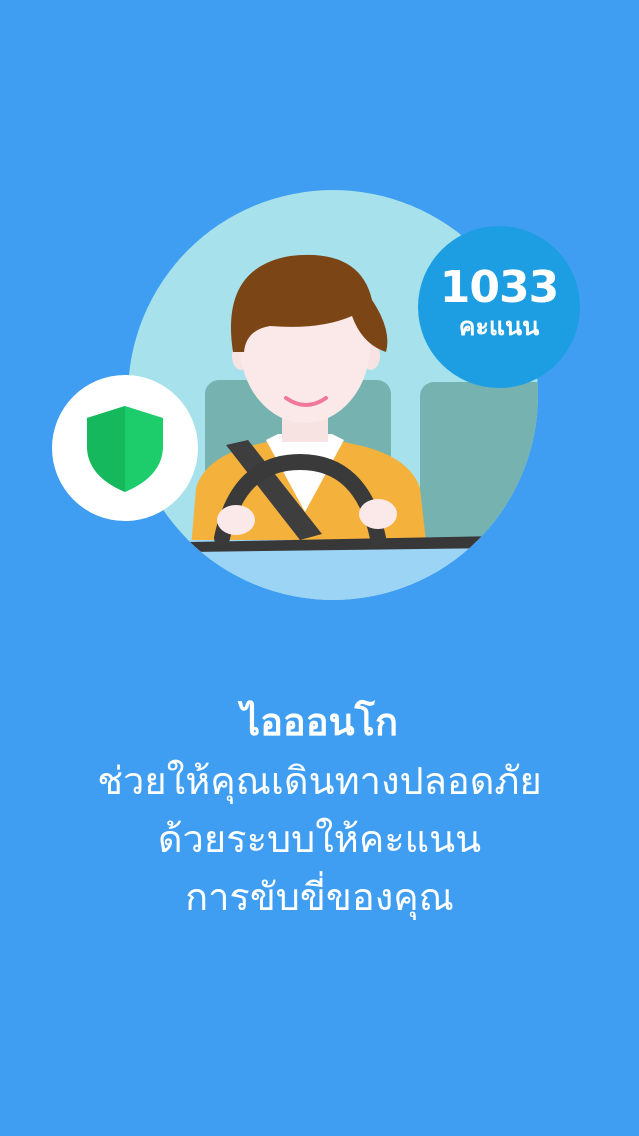 This screenshot has width=639, height=1136. Describe the element at coordinates (499, 287) in the screenshot. I see `score-value: 1033` at that location.